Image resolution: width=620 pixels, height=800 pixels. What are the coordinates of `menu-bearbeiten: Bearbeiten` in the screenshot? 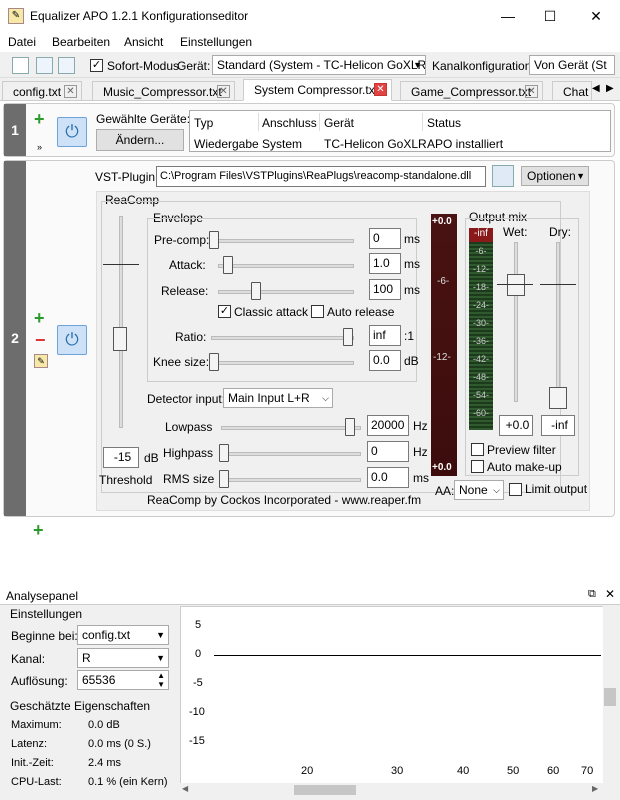 It's located at (81, 42).